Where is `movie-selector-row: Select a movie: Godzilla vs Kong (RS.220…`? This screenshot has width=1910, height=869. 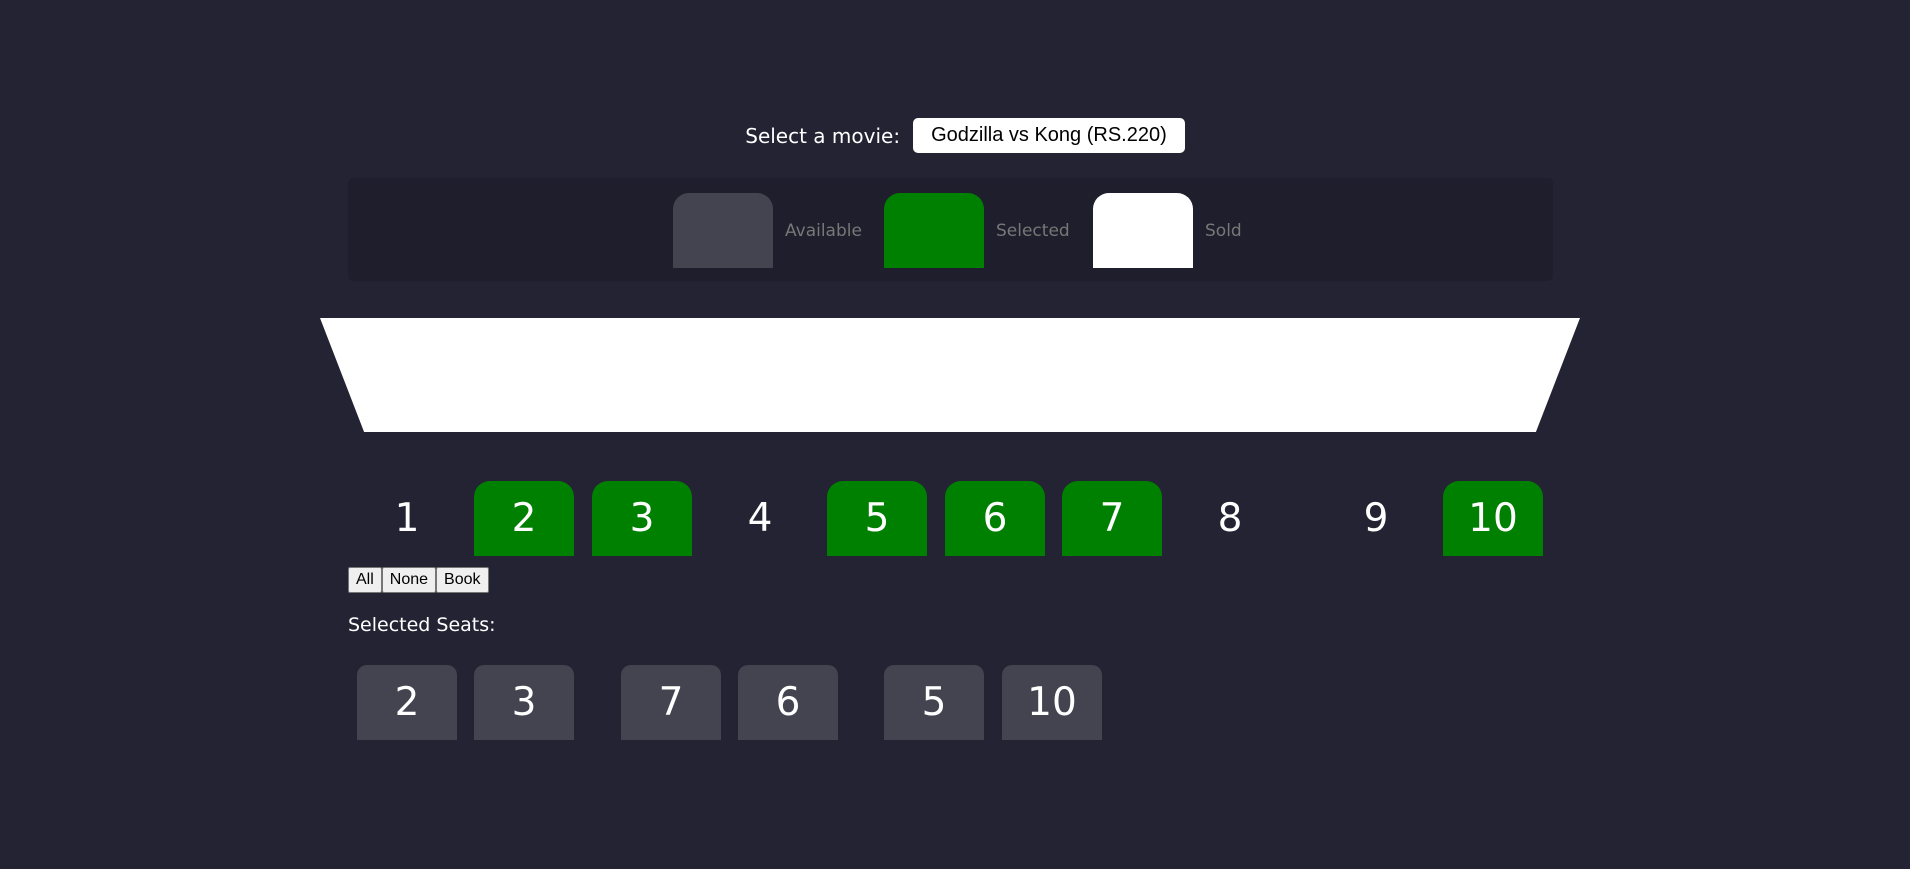 movie-selector-row: Select a movie: Godzilla vs Kong (RS.220… is located at coordinates (955, 135).